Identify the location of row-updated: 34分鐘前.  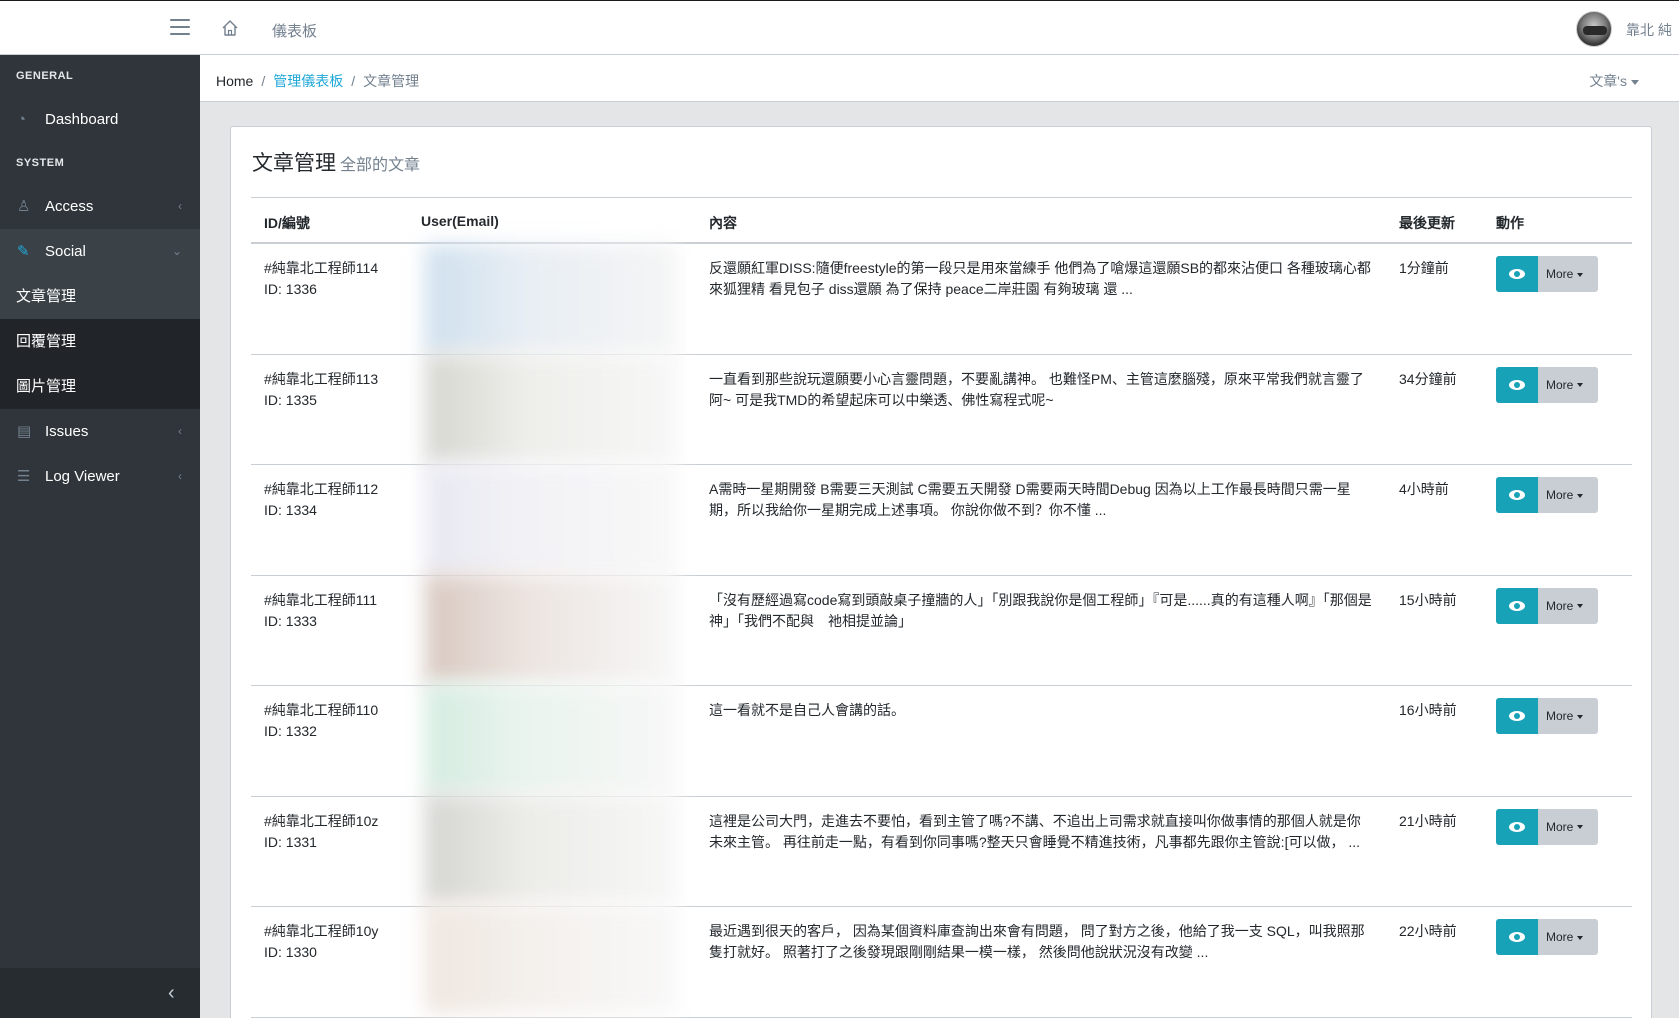
(1428, 378).